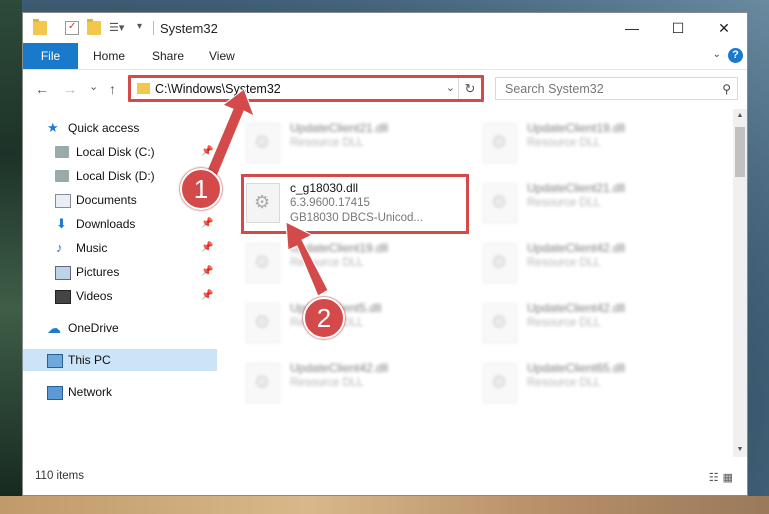 This screenshot has width=769, height=514. What do you see at coordinates (724, 28) in the screenshot?
I see `close-button: ✕` at bounding box center [724, 28].